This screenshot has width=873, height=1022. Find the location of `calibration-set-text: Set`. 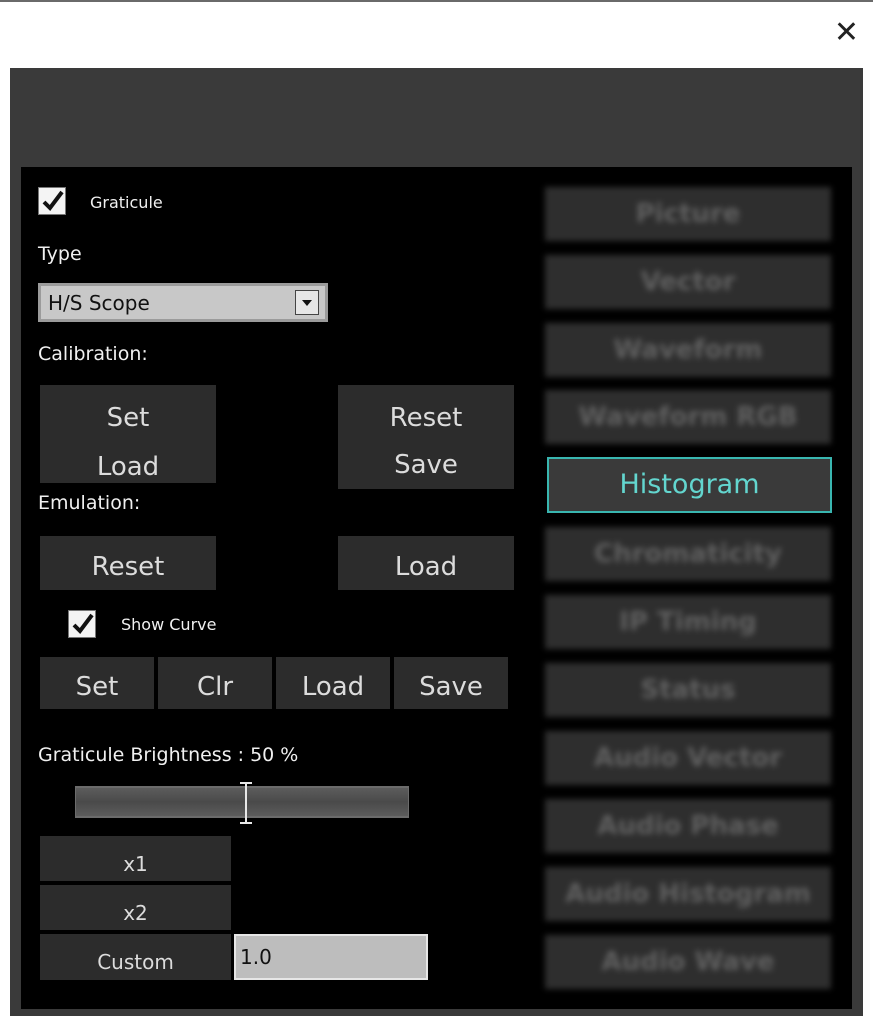

calibration-set-text: Set is located at coordinates (128, 418).